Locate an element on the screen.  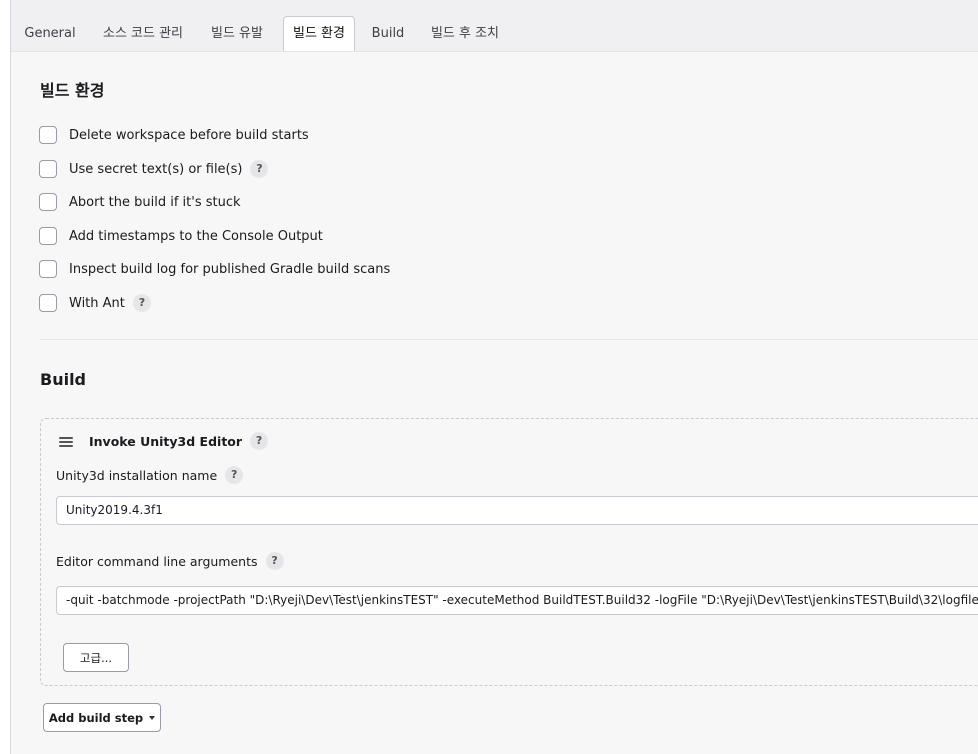
section-divider is located at coordinates (509, 339).